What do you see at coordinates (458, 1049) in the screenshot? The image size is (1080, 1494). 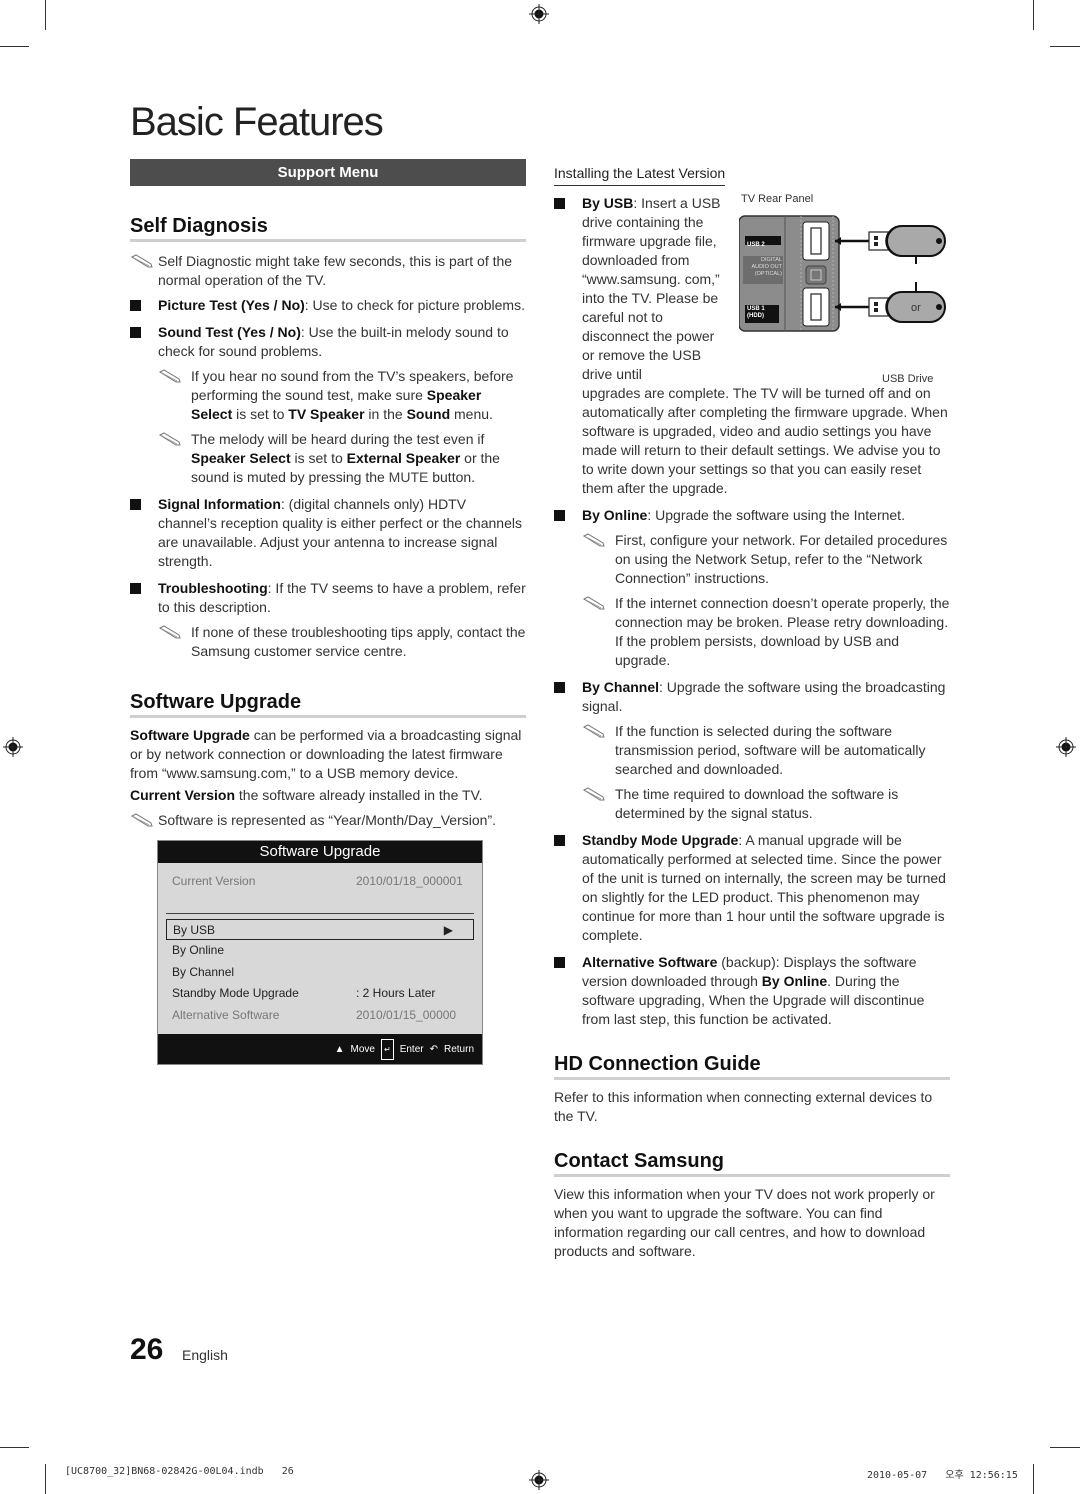 I see `return-label: Return` at bounding box center [458, 1049].